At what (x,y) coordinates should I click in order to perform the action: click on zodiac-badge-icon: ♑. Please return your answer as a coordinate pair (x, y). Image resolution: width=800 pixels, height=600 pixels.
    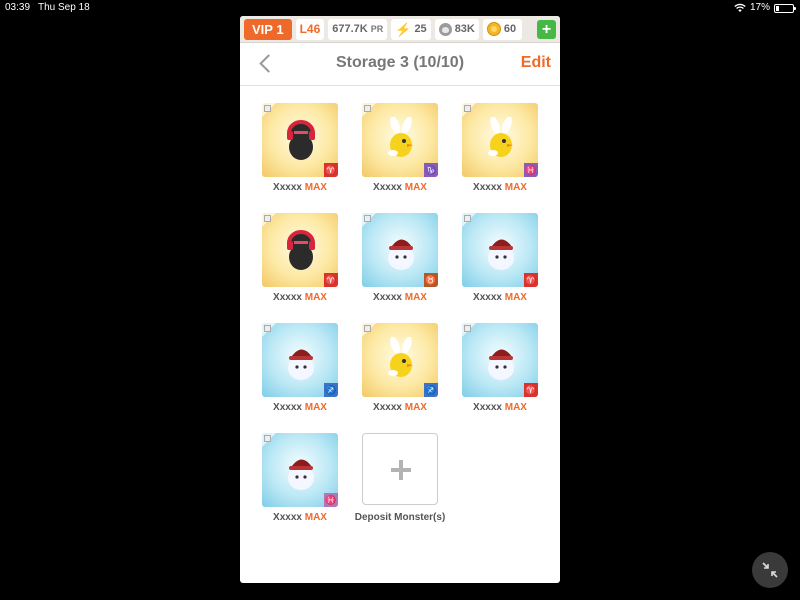
    Looking at the image, I should click on (431, 170).